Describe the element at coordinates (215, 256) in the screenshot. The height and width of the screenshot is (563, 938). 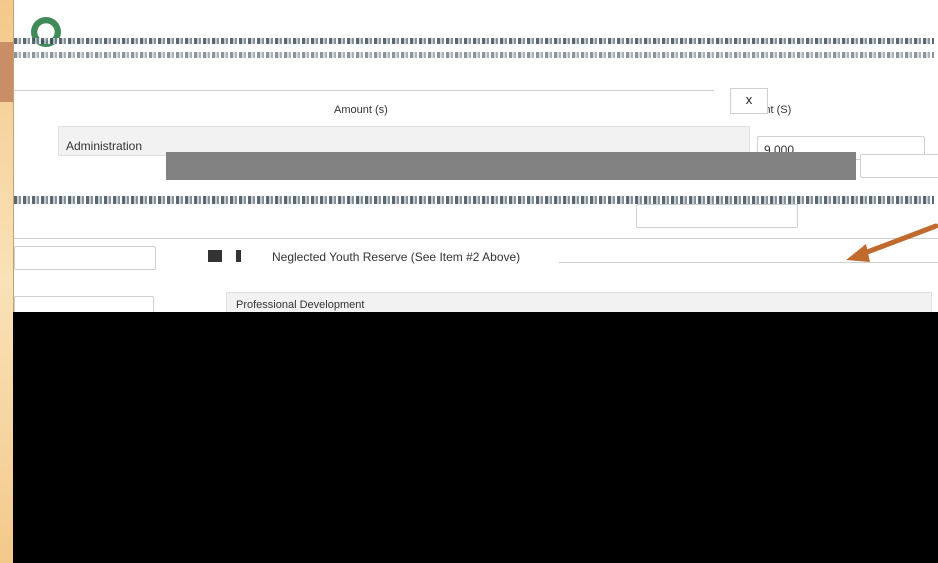
I see `checkbox-marker` at that location.